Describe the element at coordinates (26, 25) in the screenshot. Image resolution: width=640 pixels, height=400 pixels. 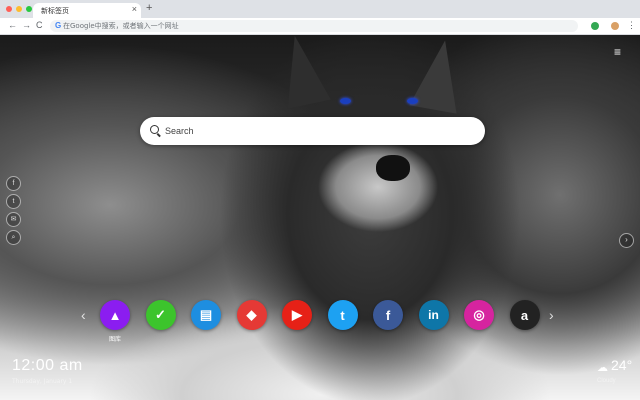
I see `forward-icon: →` at that location.